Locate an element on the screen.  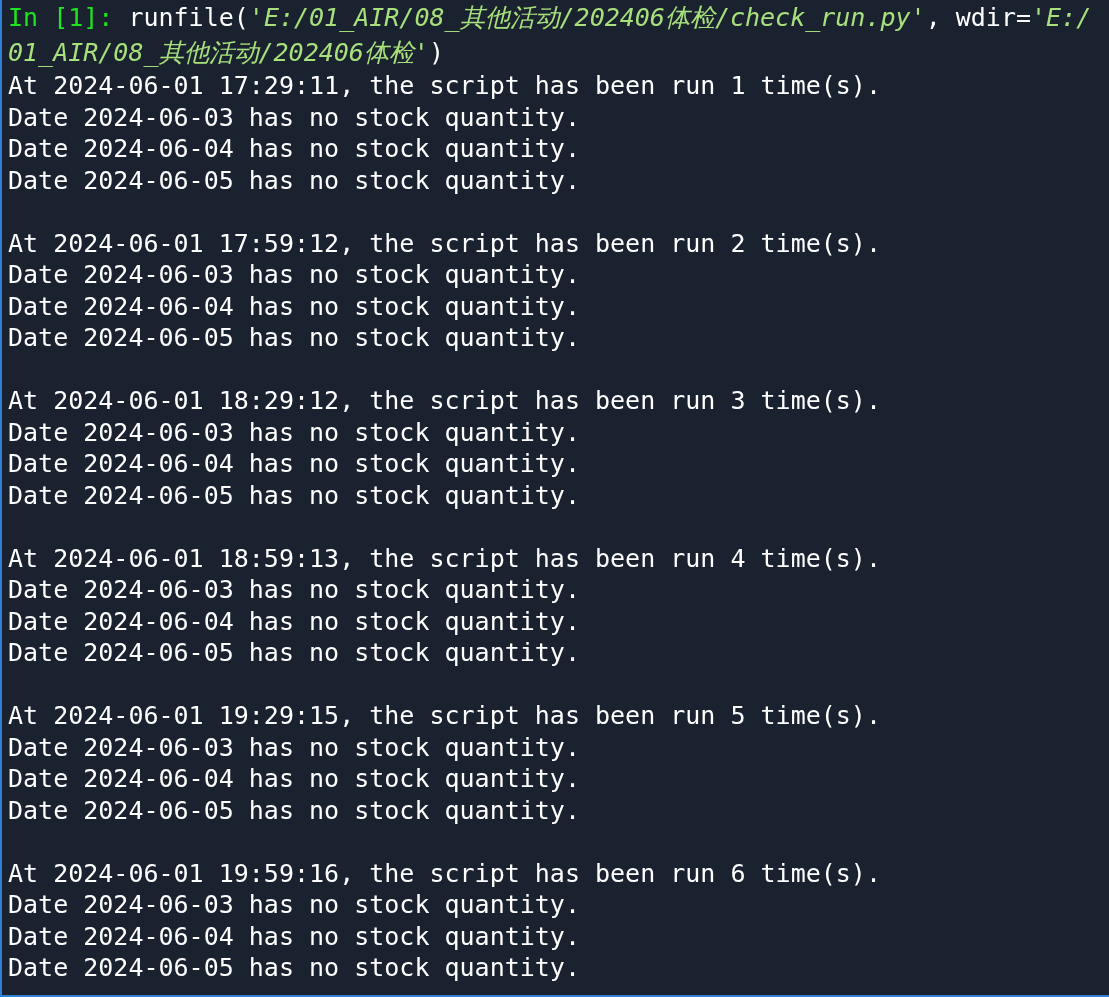
output-line: At 2024-06-01 17:29:11, the script has been run 1 time(s). is located at coordinates (444, 85).